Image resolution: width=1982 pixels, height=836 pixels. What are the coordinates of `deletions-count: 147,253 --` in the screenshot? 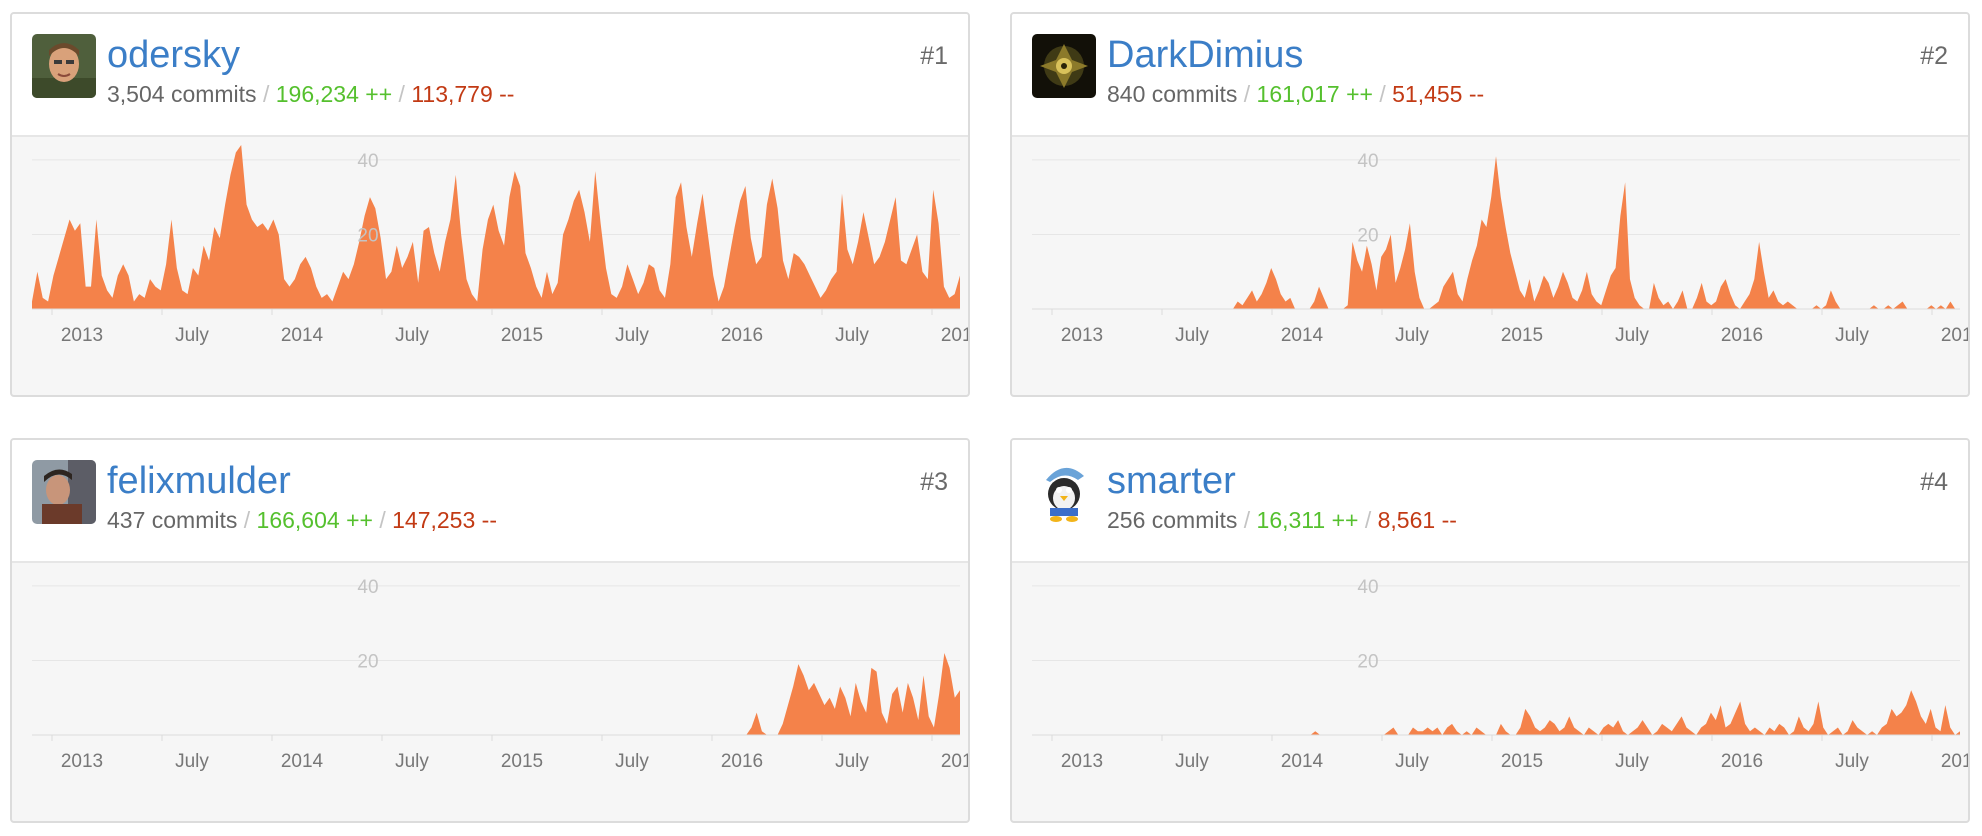 It's located at (444, 520).